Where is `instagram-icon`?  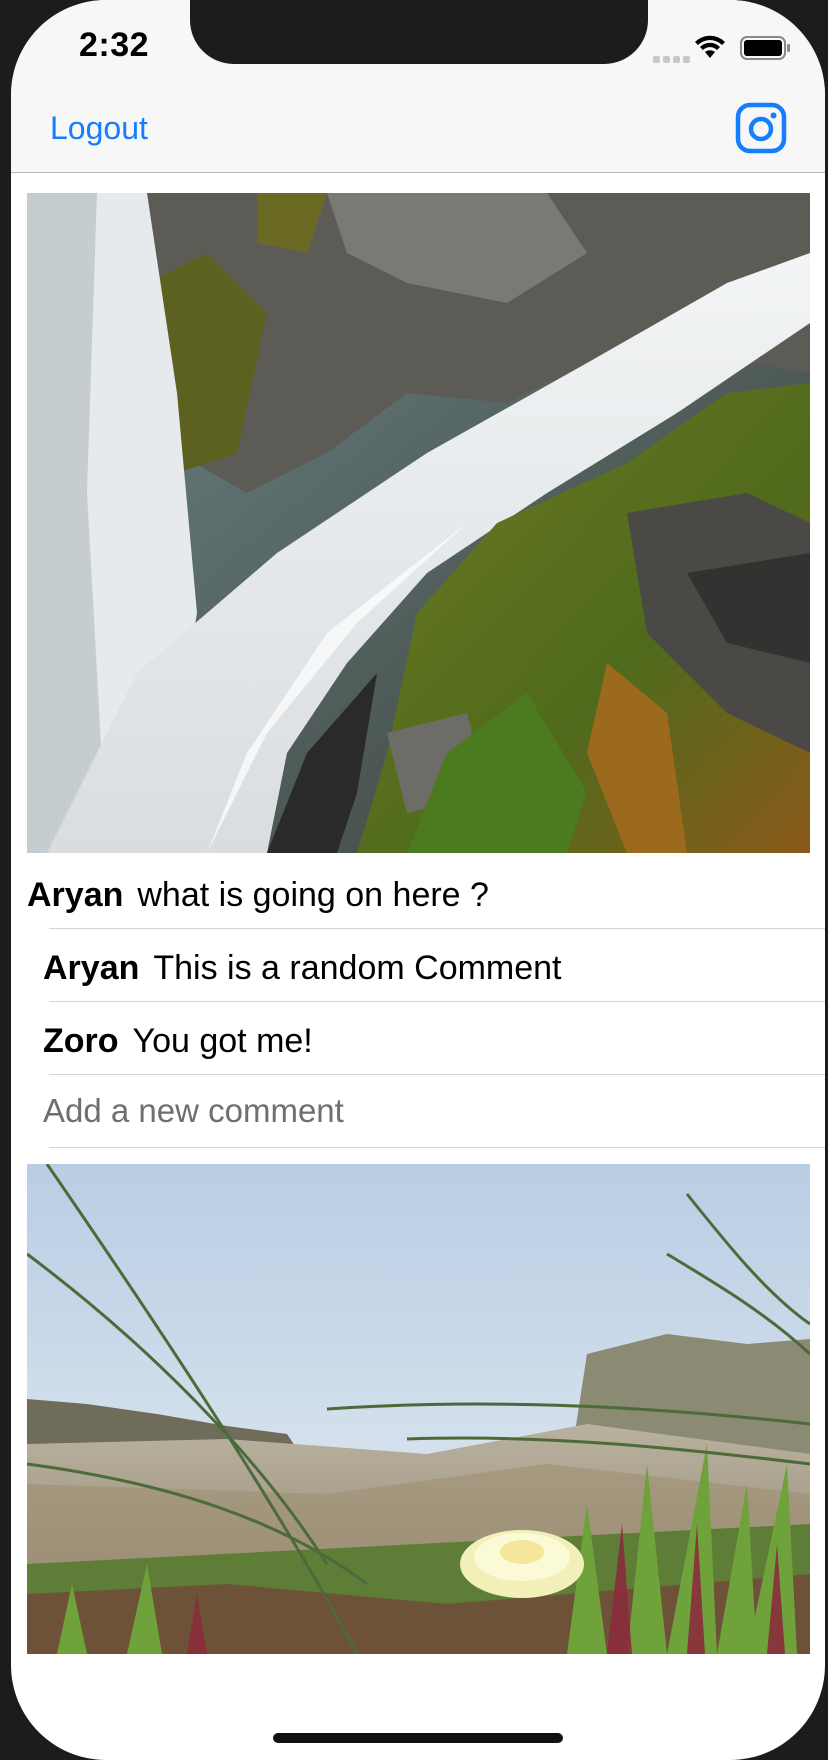
instagram-icon is located at coordinates (761, 128).